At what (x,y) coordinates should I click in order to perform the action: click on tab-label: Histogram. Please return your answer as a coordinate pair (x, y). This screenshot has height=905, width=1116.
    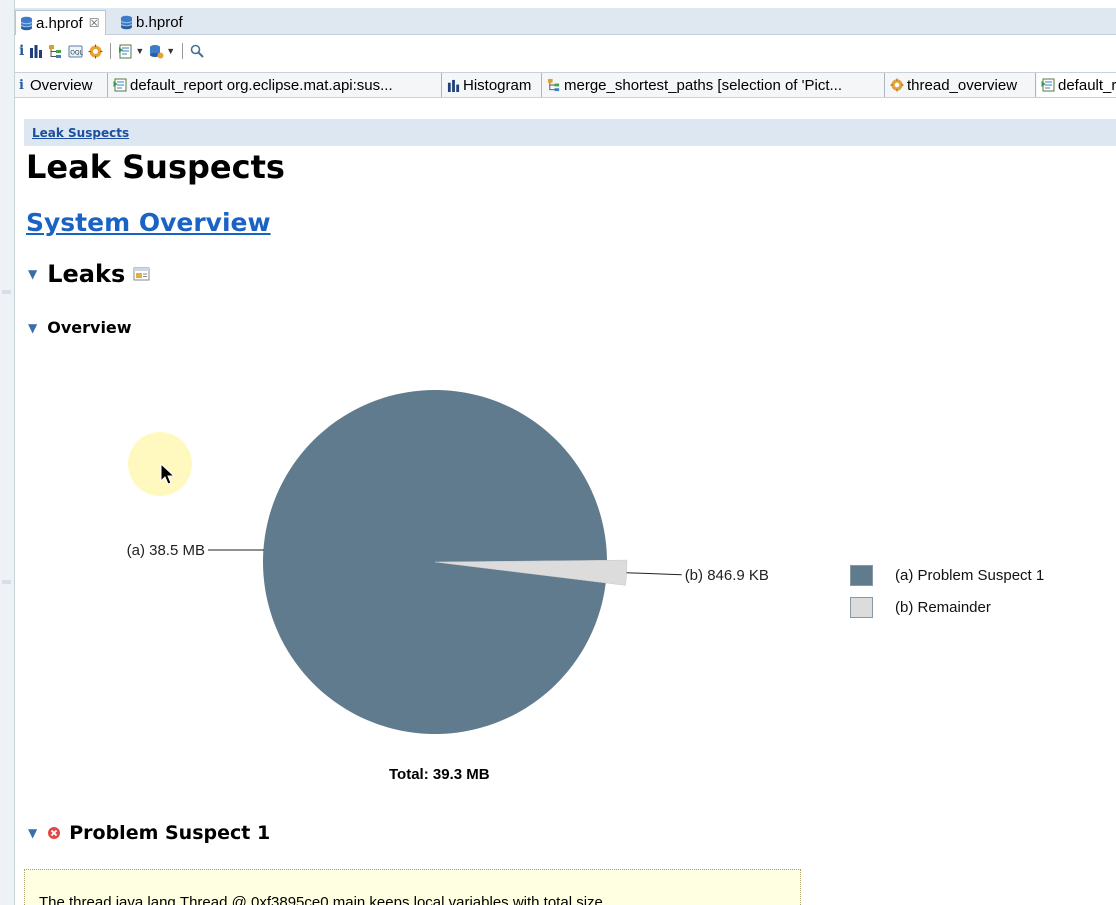
    Looking at the image, I should click on (497, 85).